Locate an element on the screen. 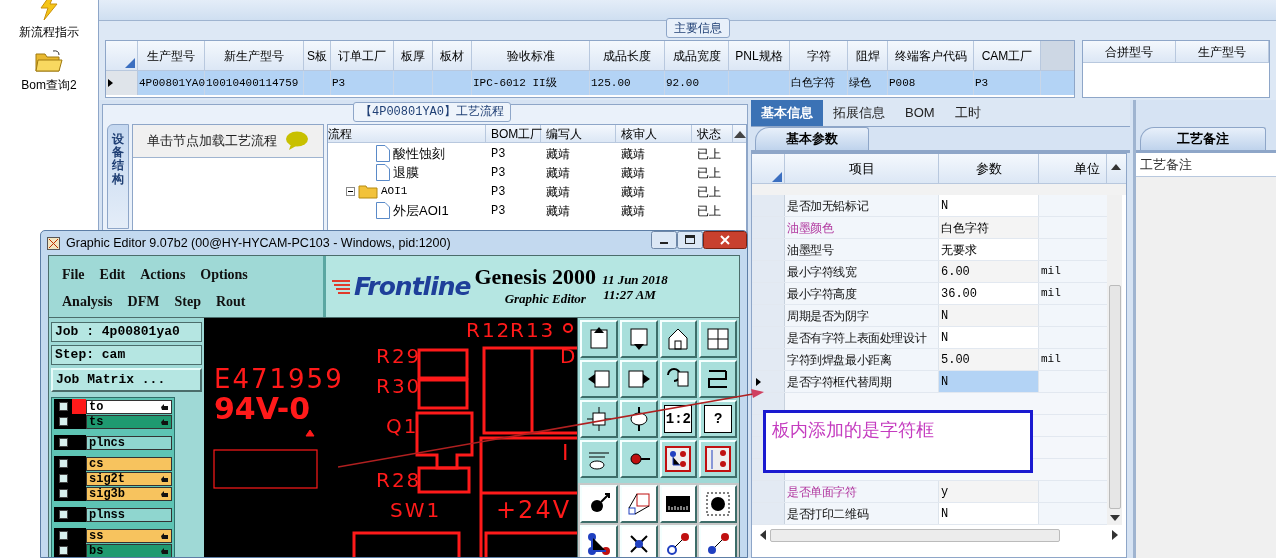 This screenshot has height=558, width=1276. table-cell-text: 绿色 is located at coordinates (860, 83).